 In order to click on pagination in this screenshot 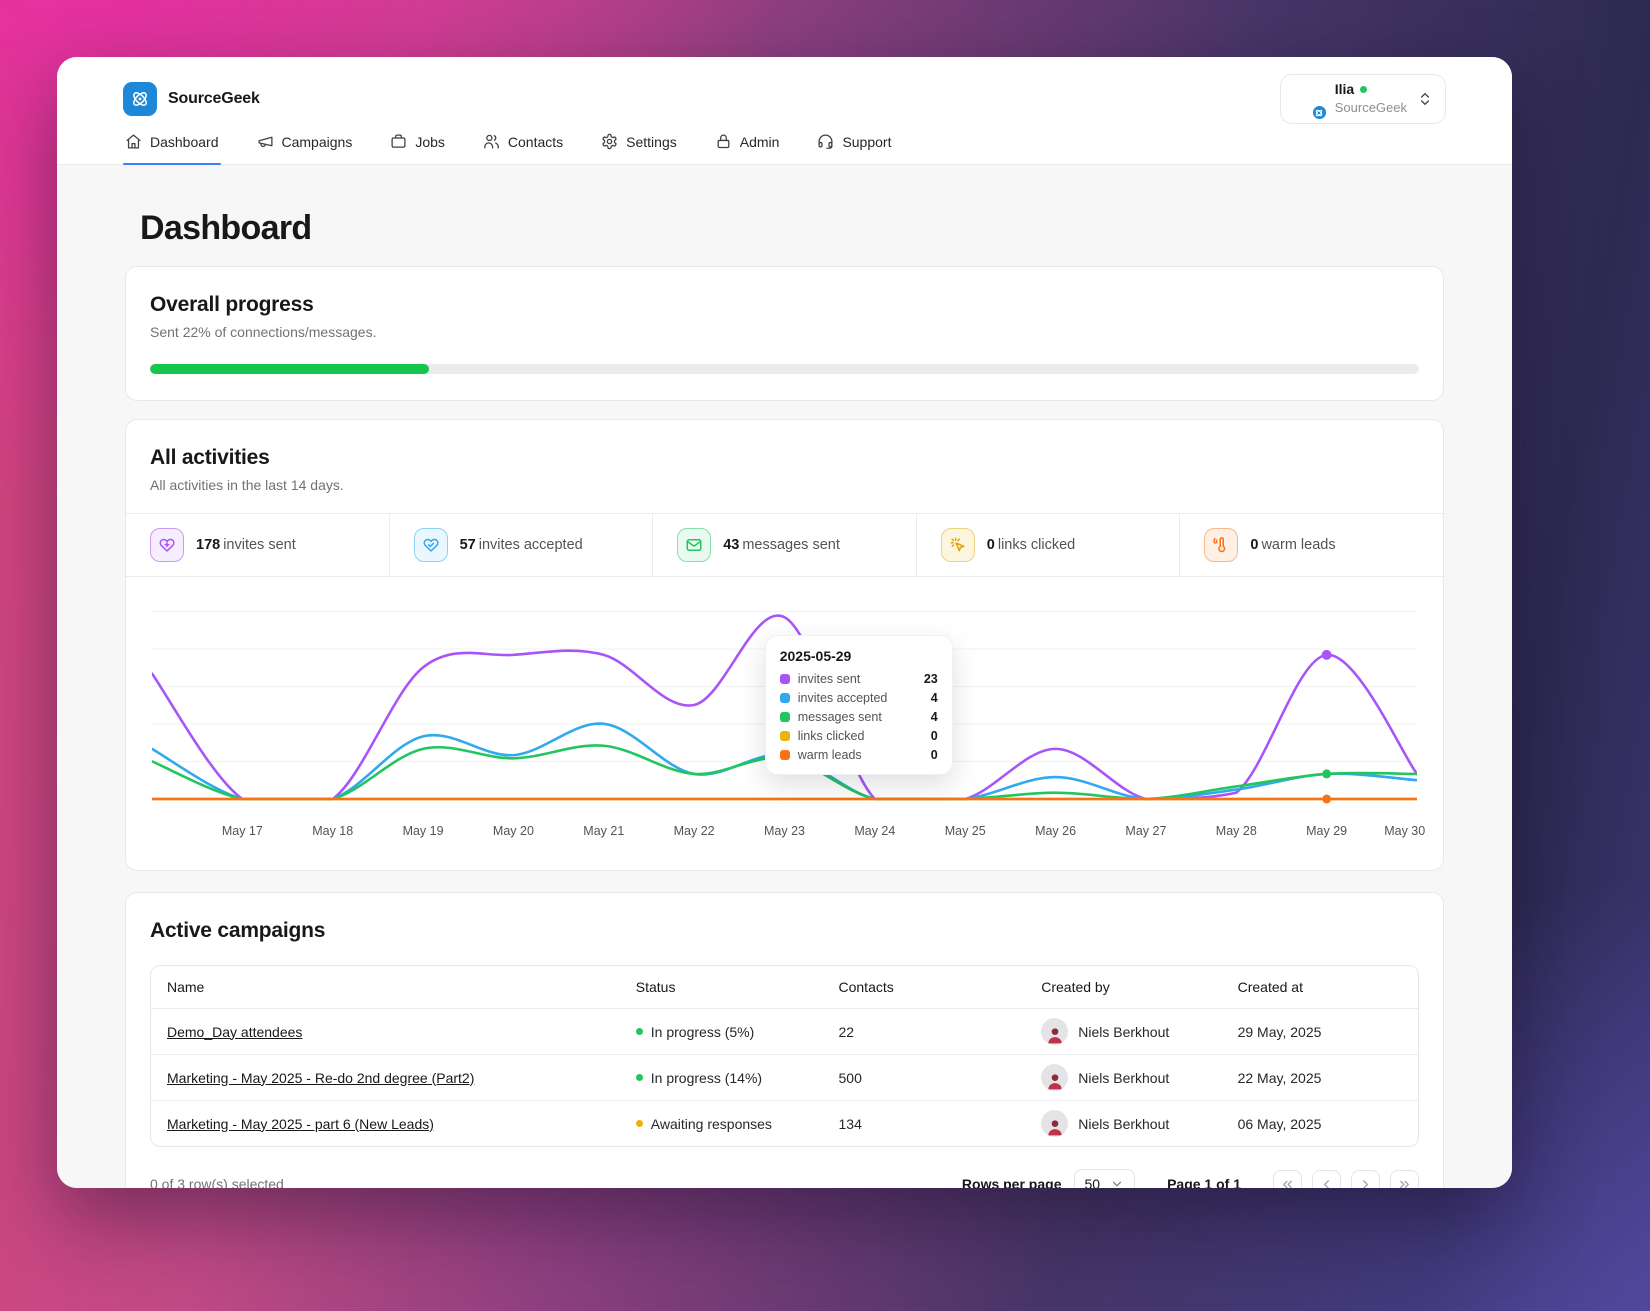, I will do `click(1346, 1178)`.